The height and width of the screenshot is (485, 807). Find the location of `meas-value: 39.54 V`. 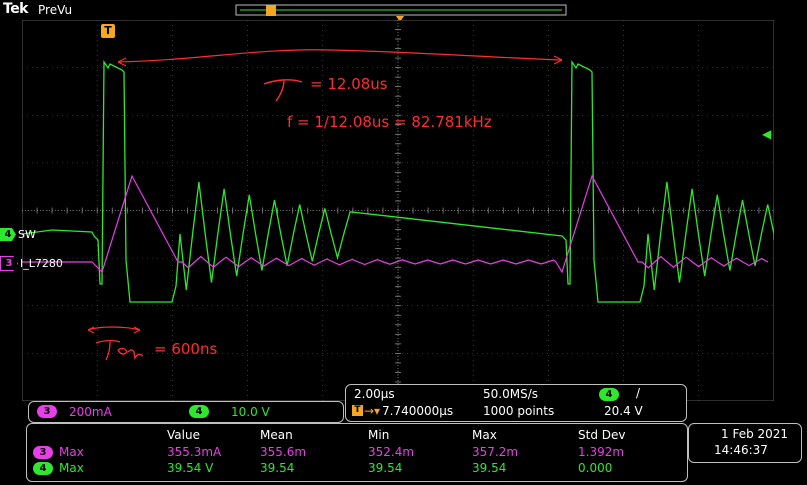

meas-value: 39.54 V is located at coordinates (190, 468).